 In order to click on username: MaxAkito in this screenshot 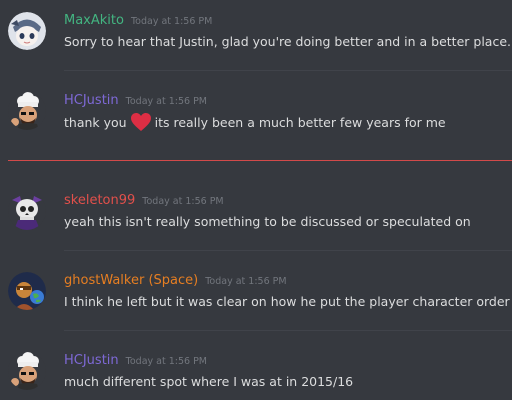, I will do `click(94, 20)`.